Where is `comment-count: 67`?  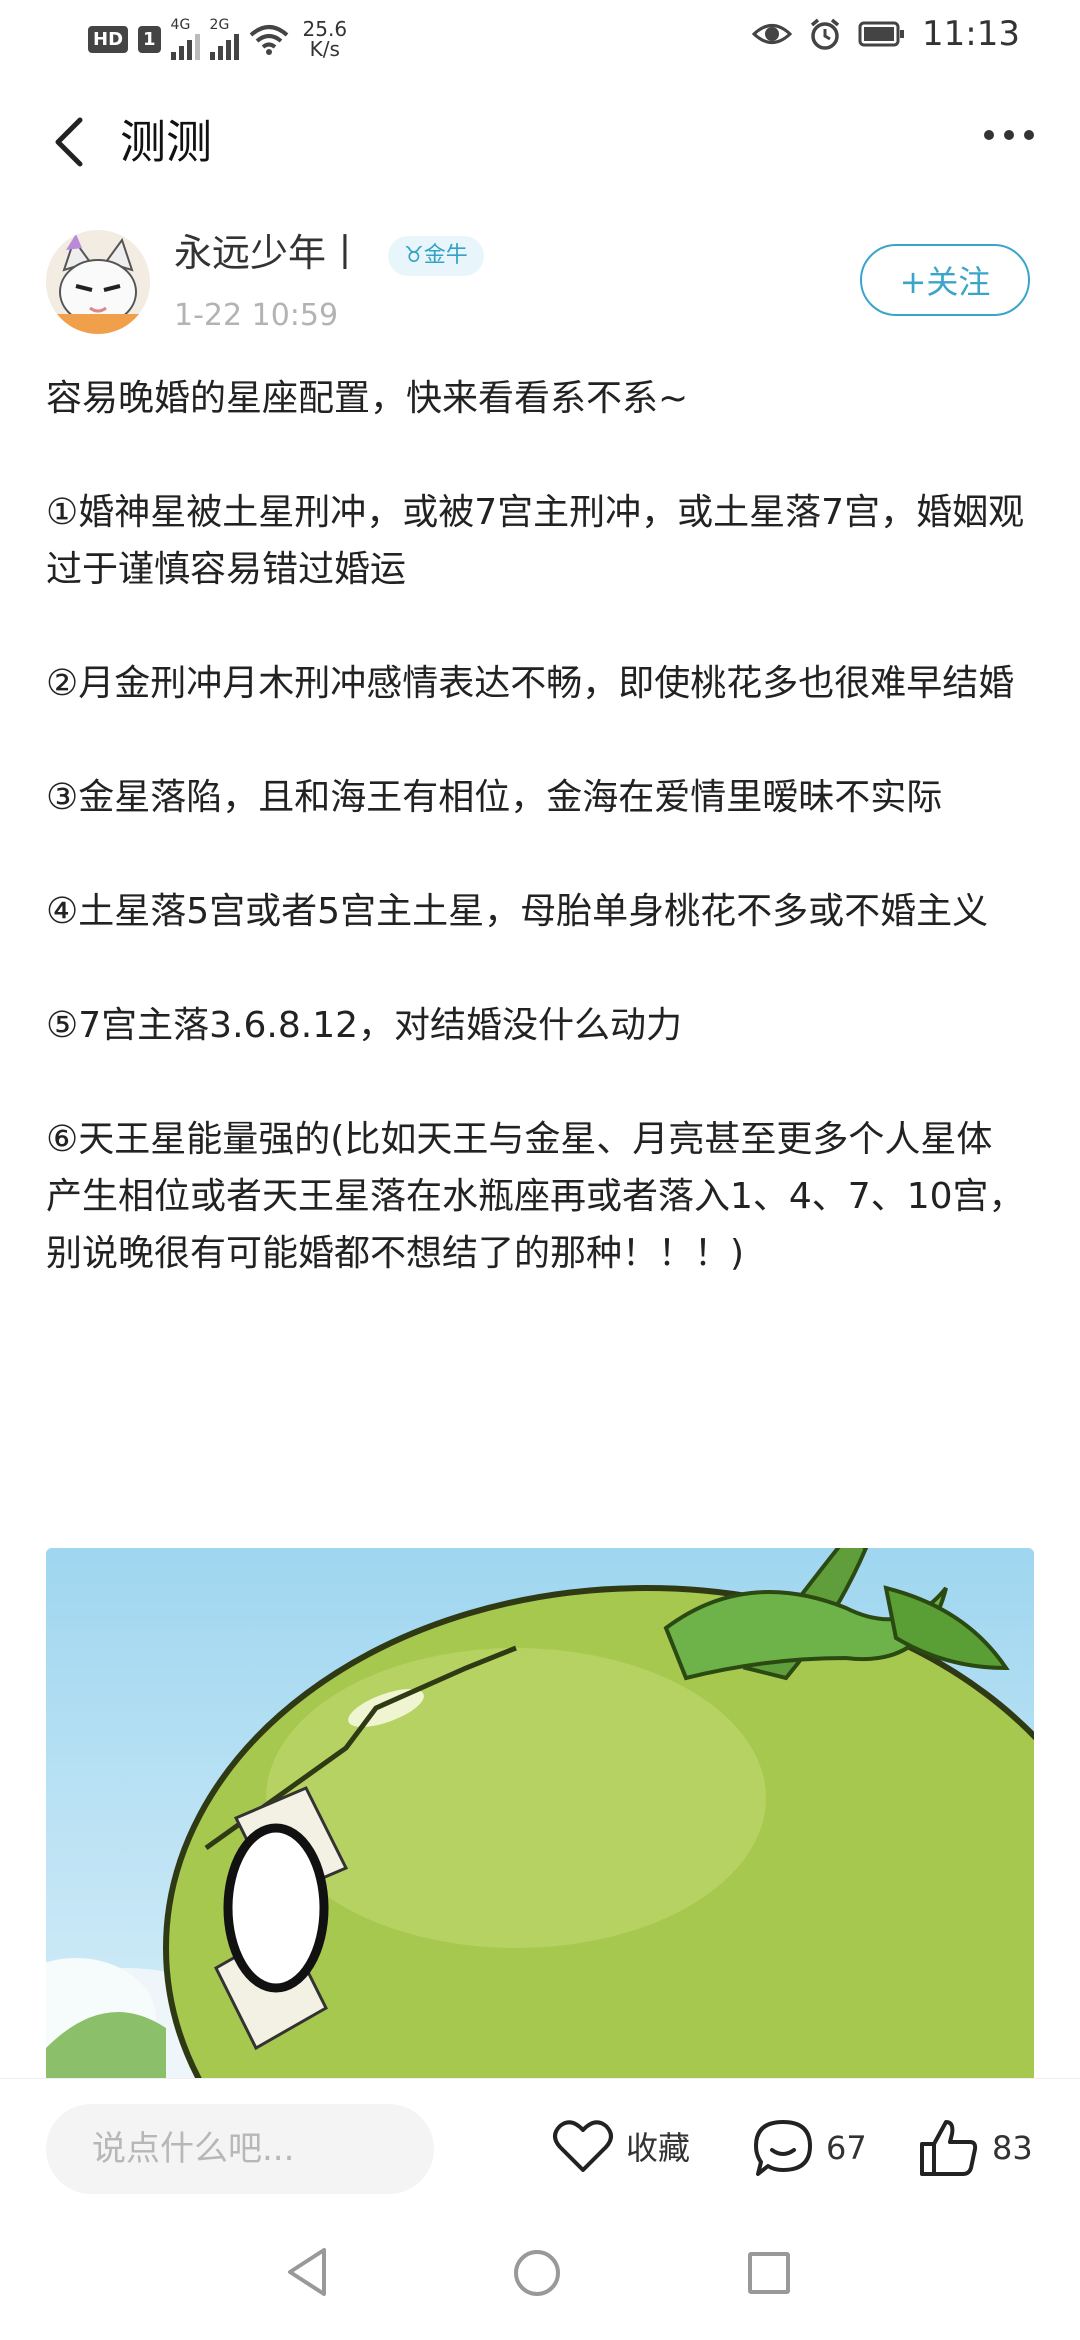
comment-count: 67 is located at coordinates (846, 2148).